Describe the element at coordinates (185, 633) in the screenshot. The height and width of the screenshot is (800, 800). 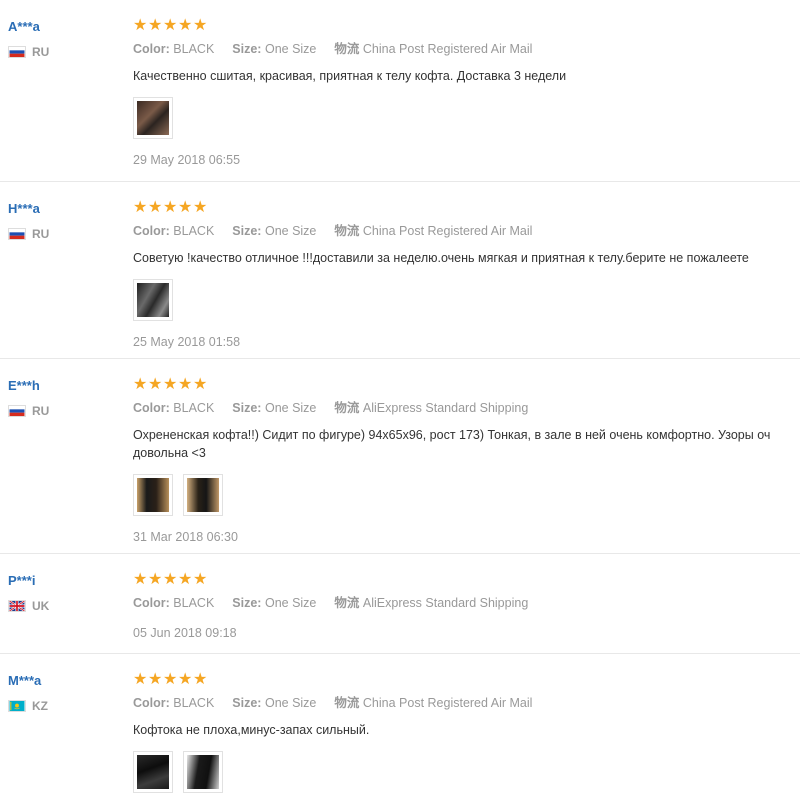
I see `review-date: 05 Jun 2018 09:18` at that location.